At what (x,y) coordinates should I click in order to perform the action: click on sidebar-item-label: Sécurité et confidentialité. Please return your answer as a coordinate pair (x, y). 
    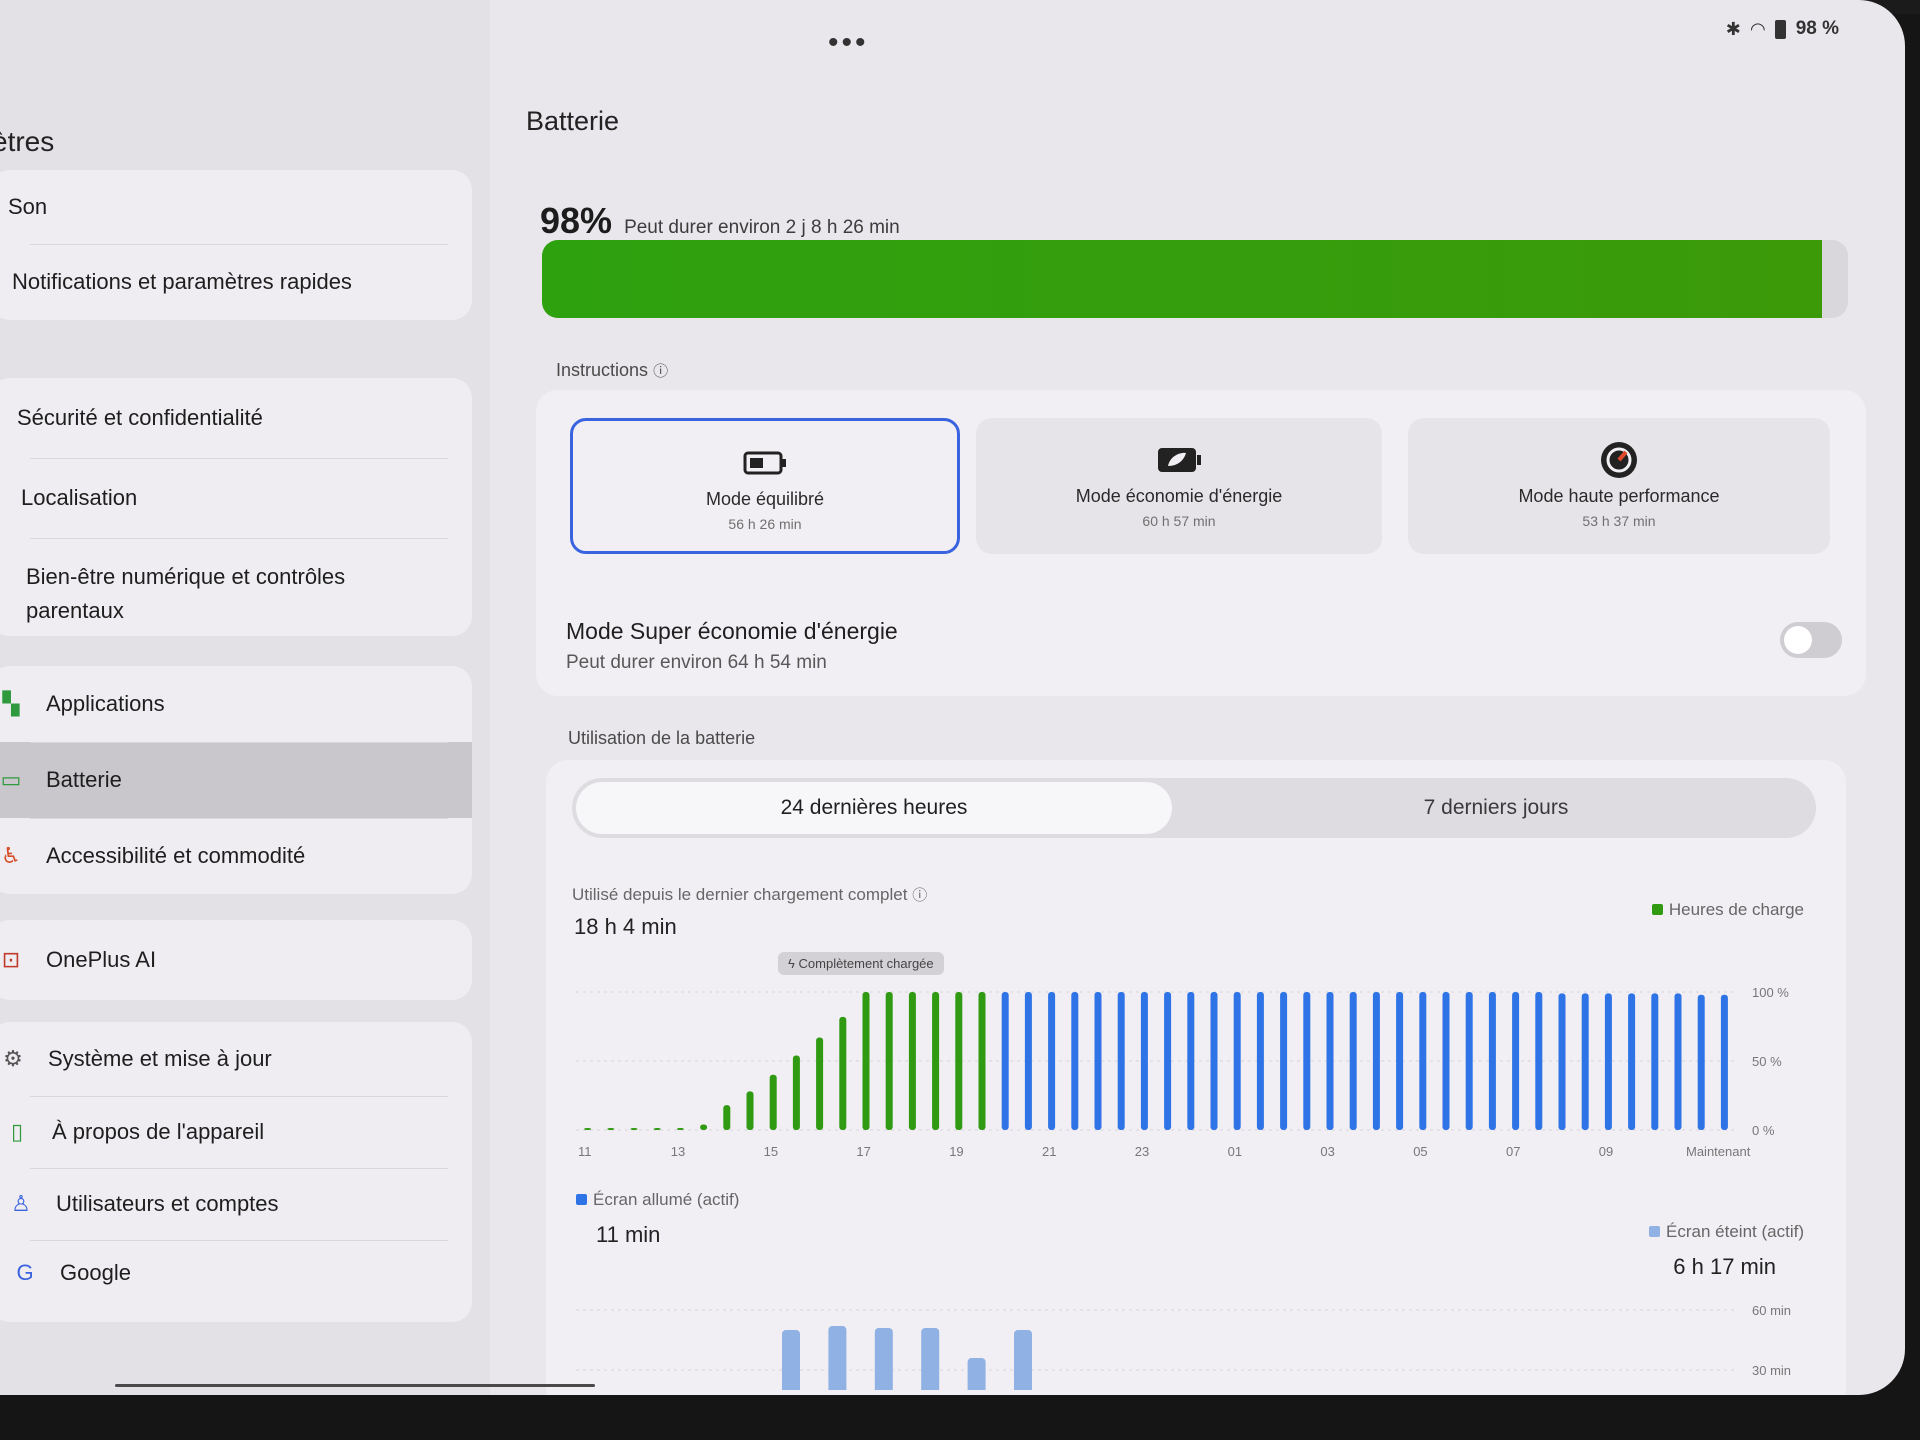
    Looking at the image, I should click on (140, 417).